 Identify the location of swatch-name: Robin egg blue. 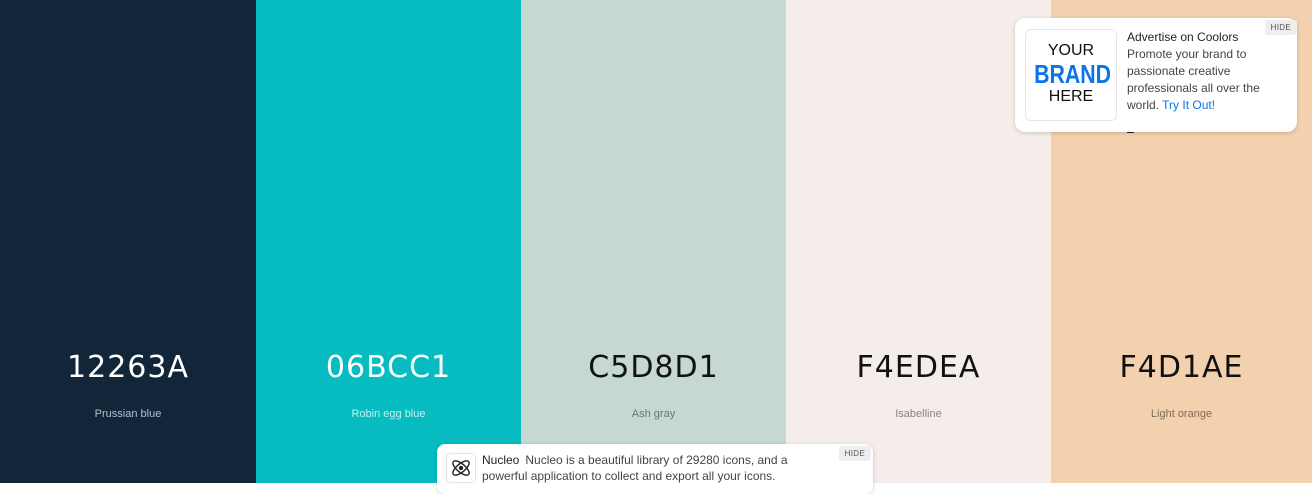
(388, 414).